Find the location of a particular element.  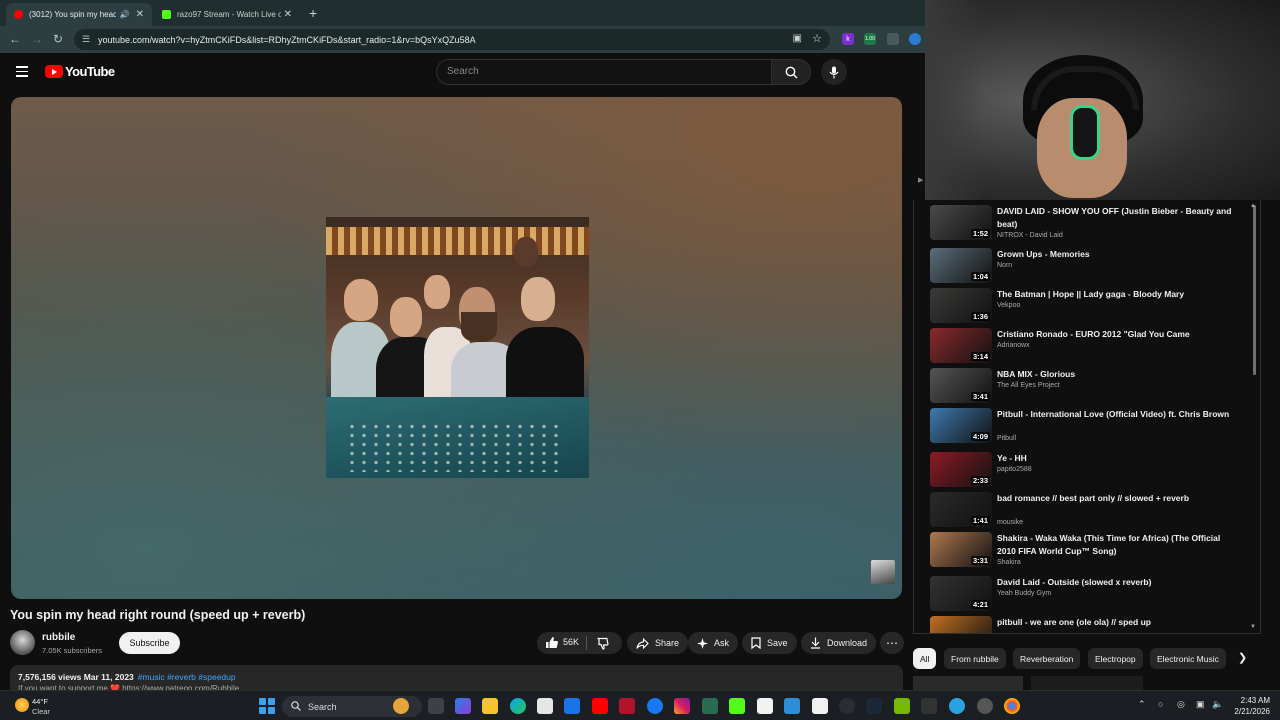

playlist-item-channel: Norn is located at coordinates (1004, 265).